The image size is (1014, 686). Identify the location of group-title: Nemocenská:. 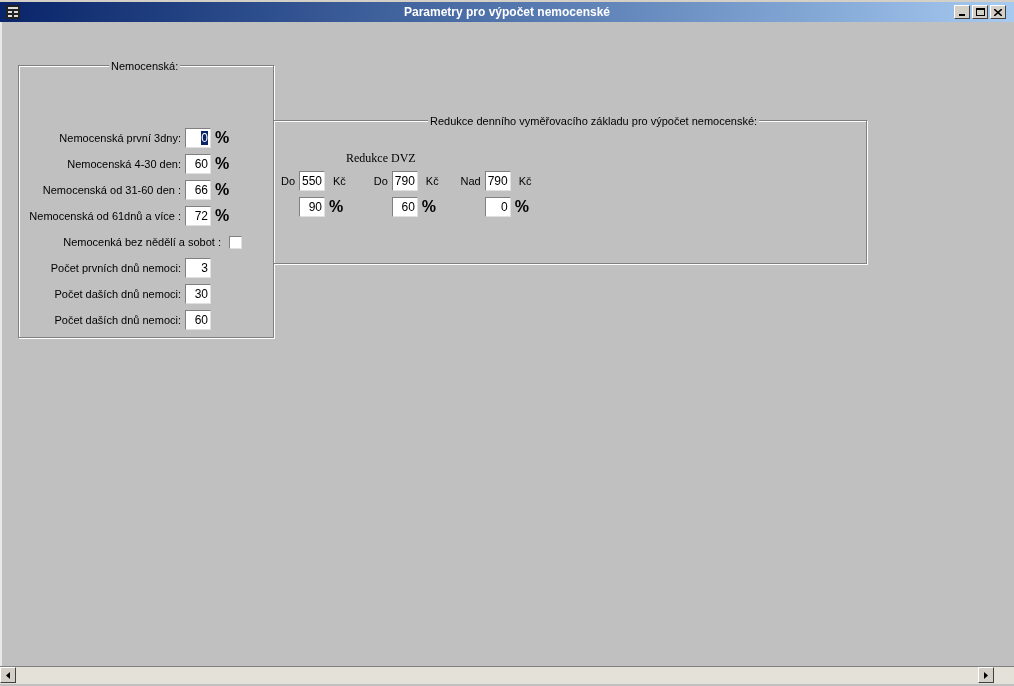
(145, 66).